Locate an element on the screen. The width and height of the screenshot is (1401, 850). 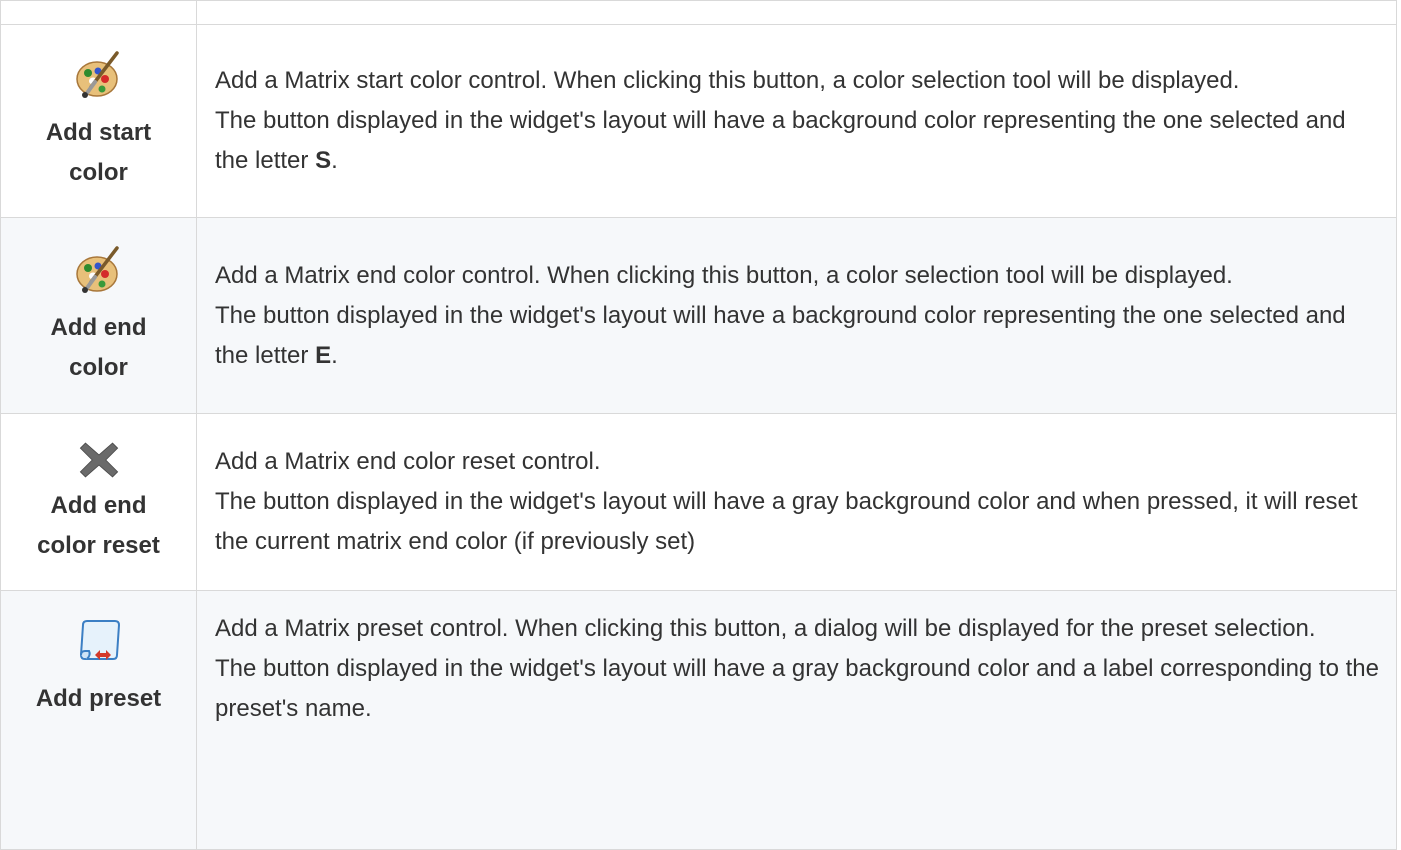
close-x-icon is located at coordinates (98, 460).